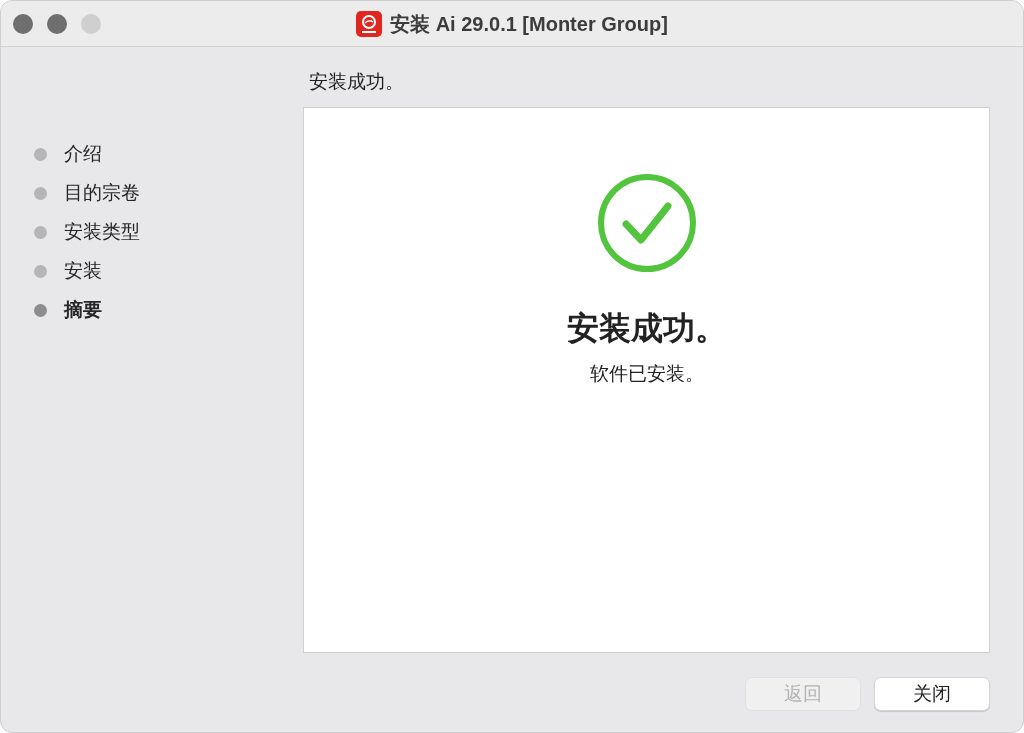  What do you see at coordinates (356, 82) in the screenshot?
I see `page-heading: 安装成功。` at bounding box center [356, 82].